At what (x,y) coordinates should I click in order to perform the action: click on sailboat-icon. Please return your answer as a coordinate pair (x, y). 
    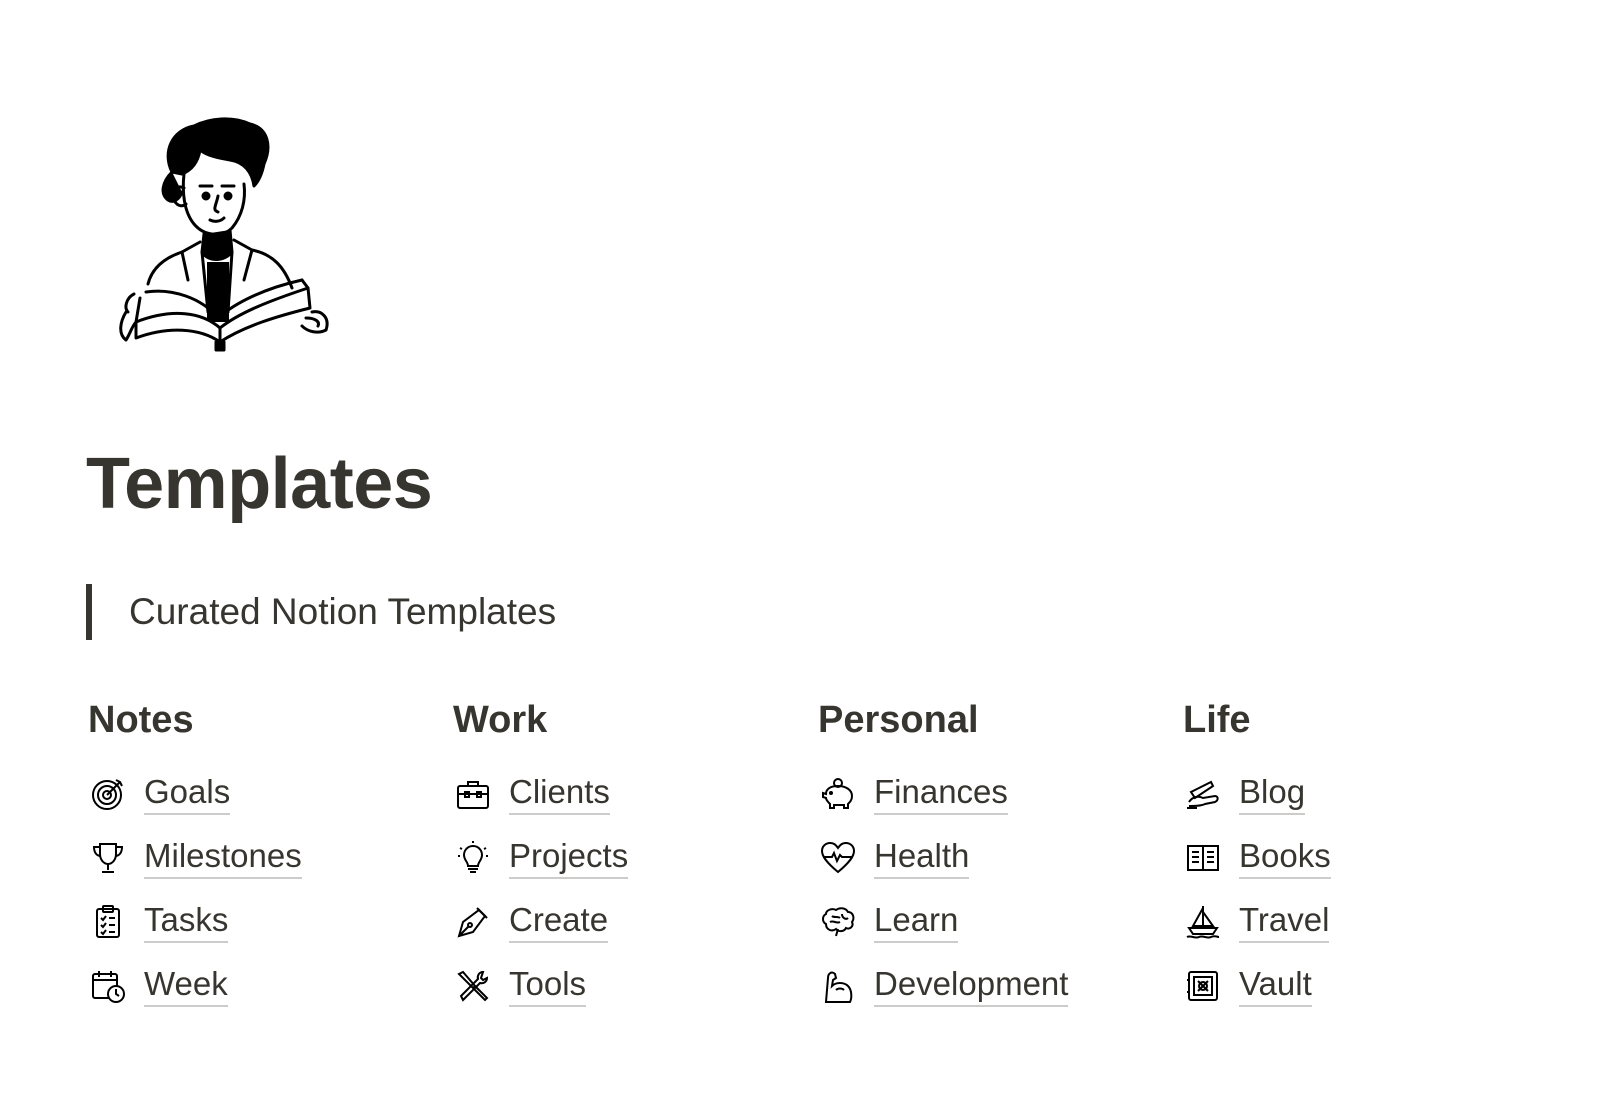
    Looking at the image, I should click on (1203, 922).